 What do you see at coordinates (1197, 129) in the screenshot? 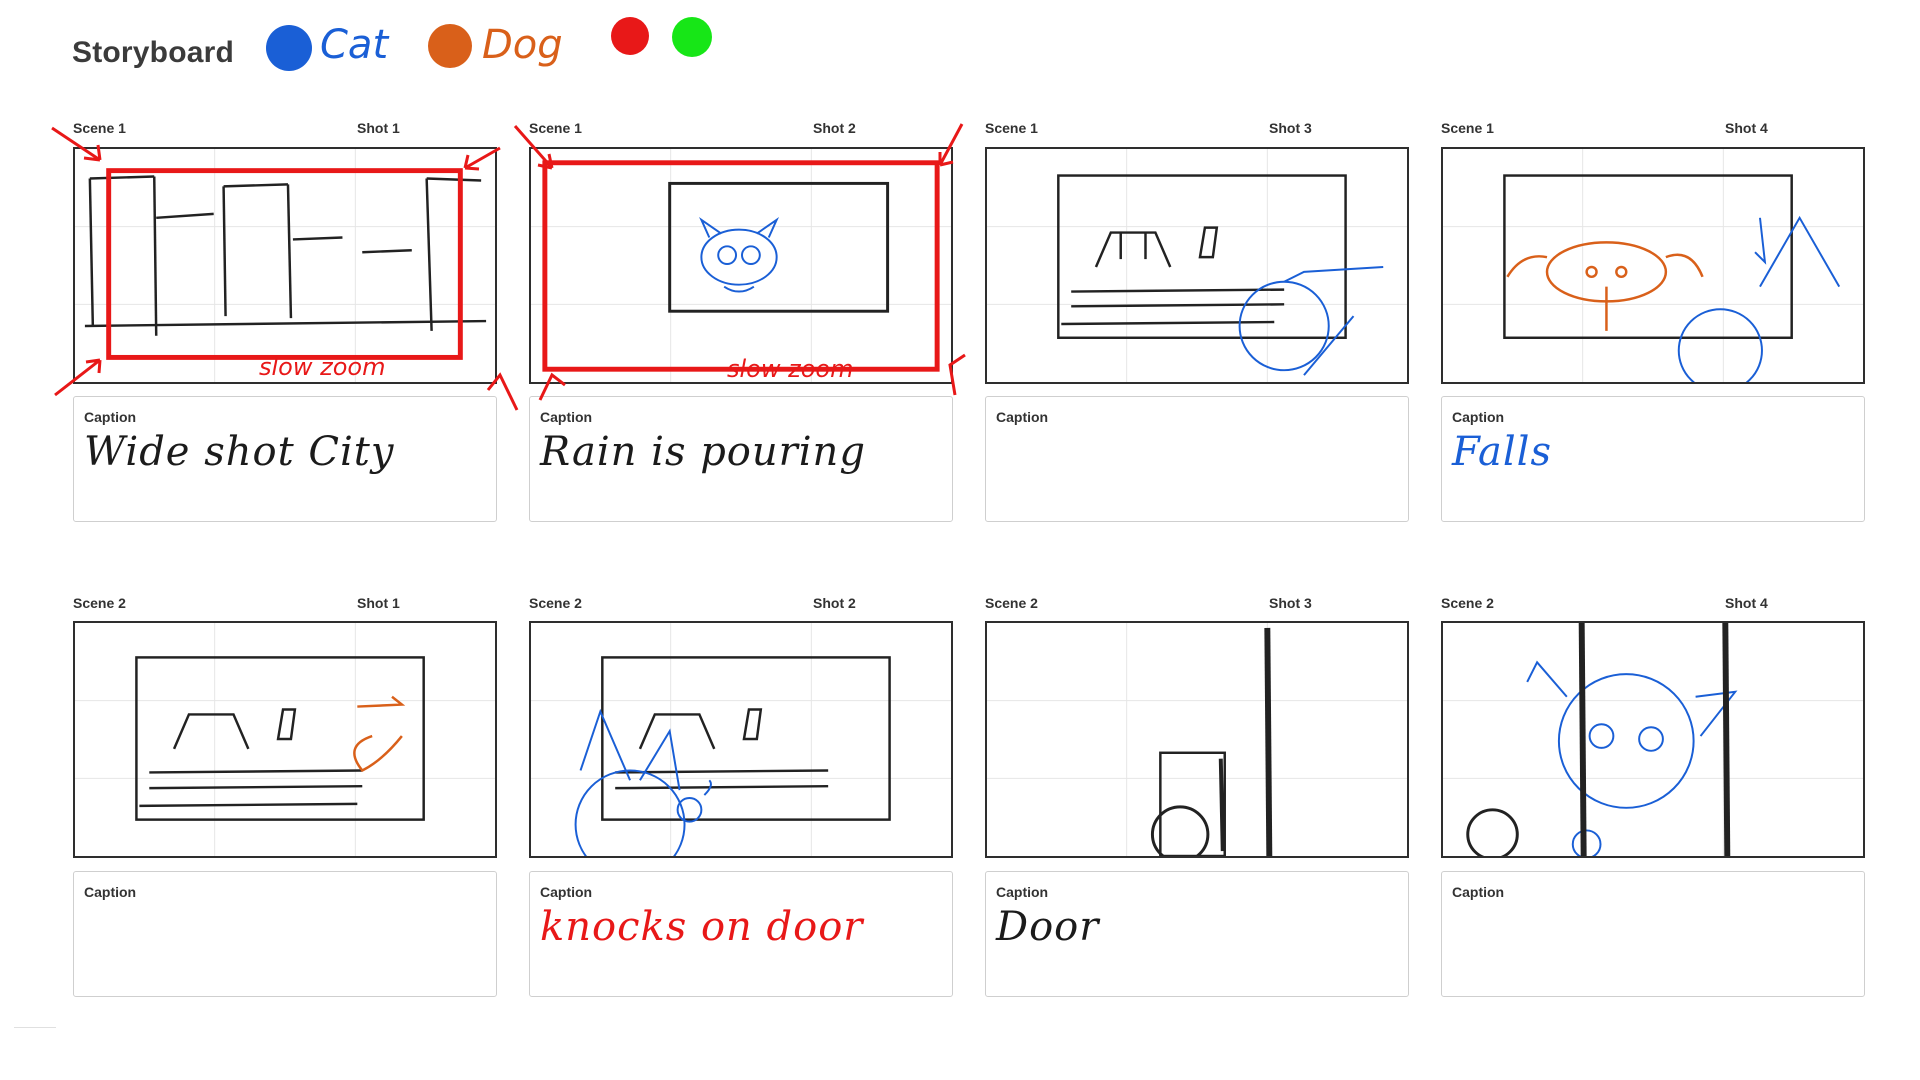
I see `panel-header: Scene 1 Shot 3` at bounding box center [1197, 129].